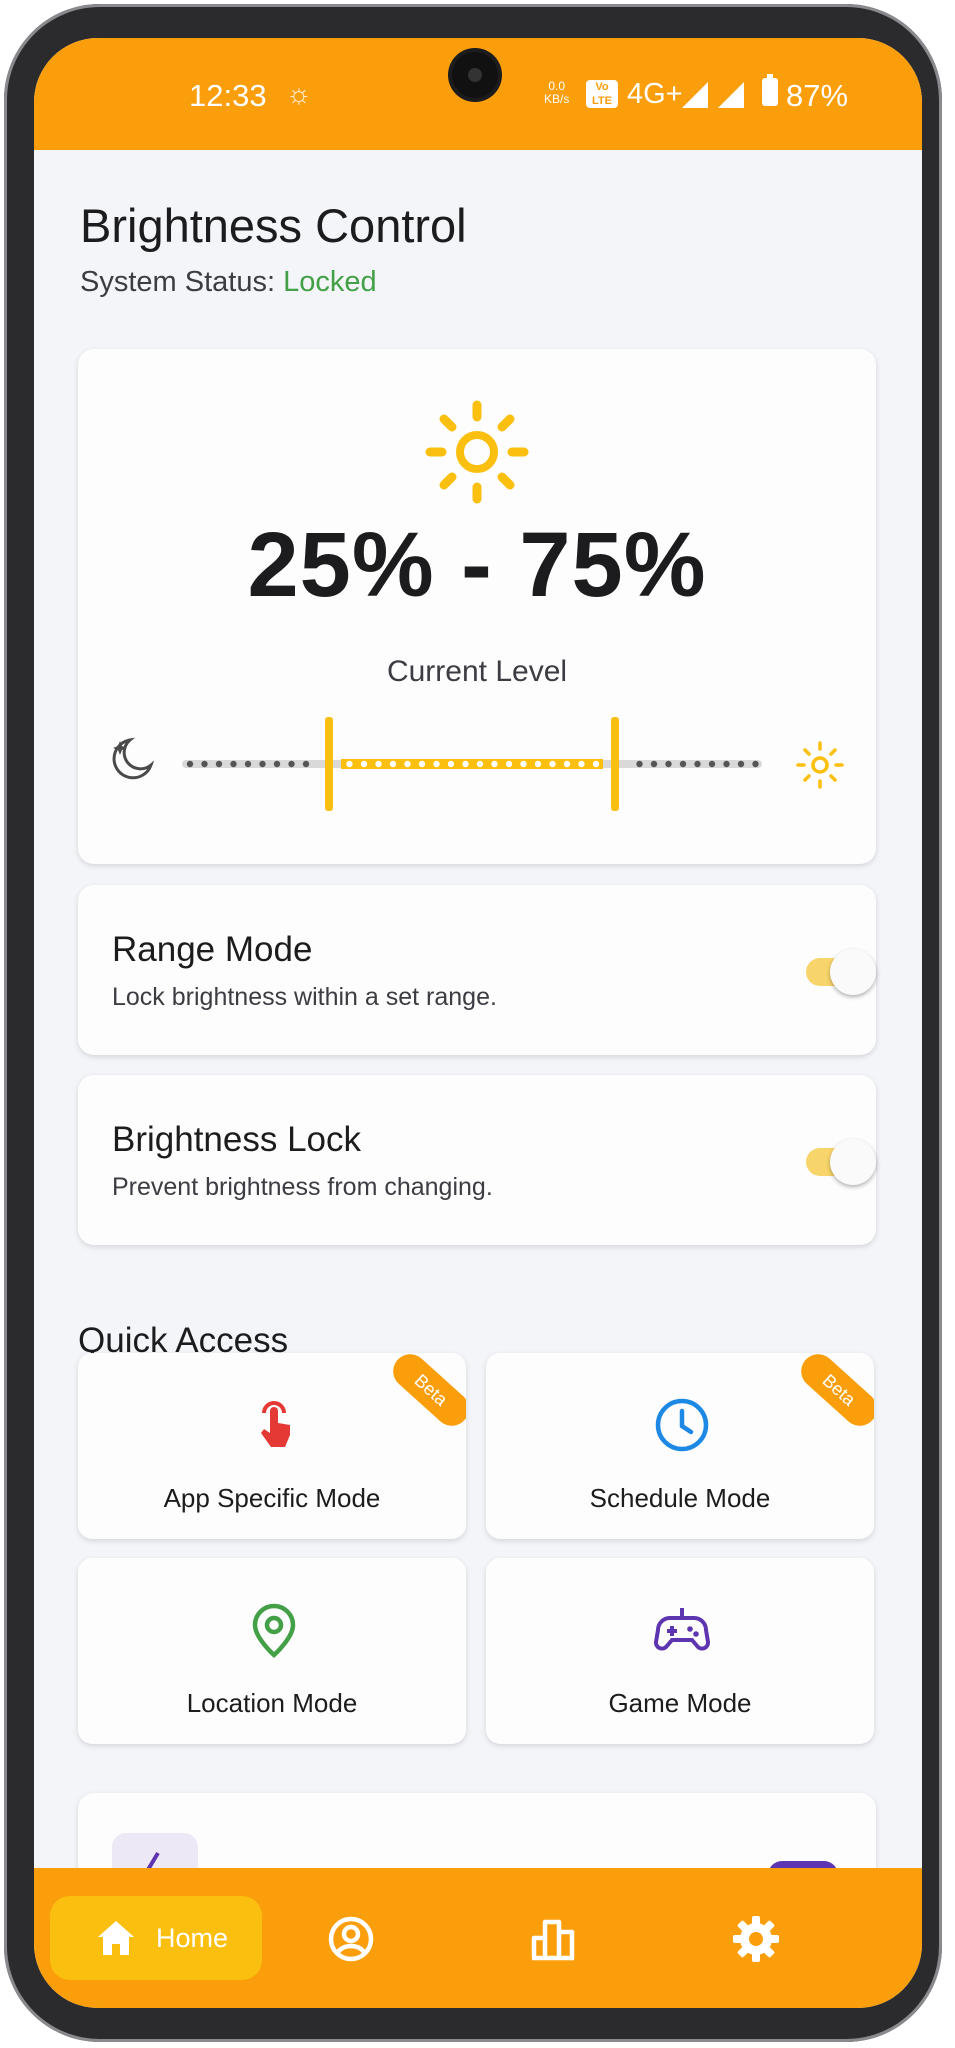  What do you see at coordinates (602, 94) in the screenshot?
I see `volte-icon: Vo LTE` at bounding box center [602, 94].